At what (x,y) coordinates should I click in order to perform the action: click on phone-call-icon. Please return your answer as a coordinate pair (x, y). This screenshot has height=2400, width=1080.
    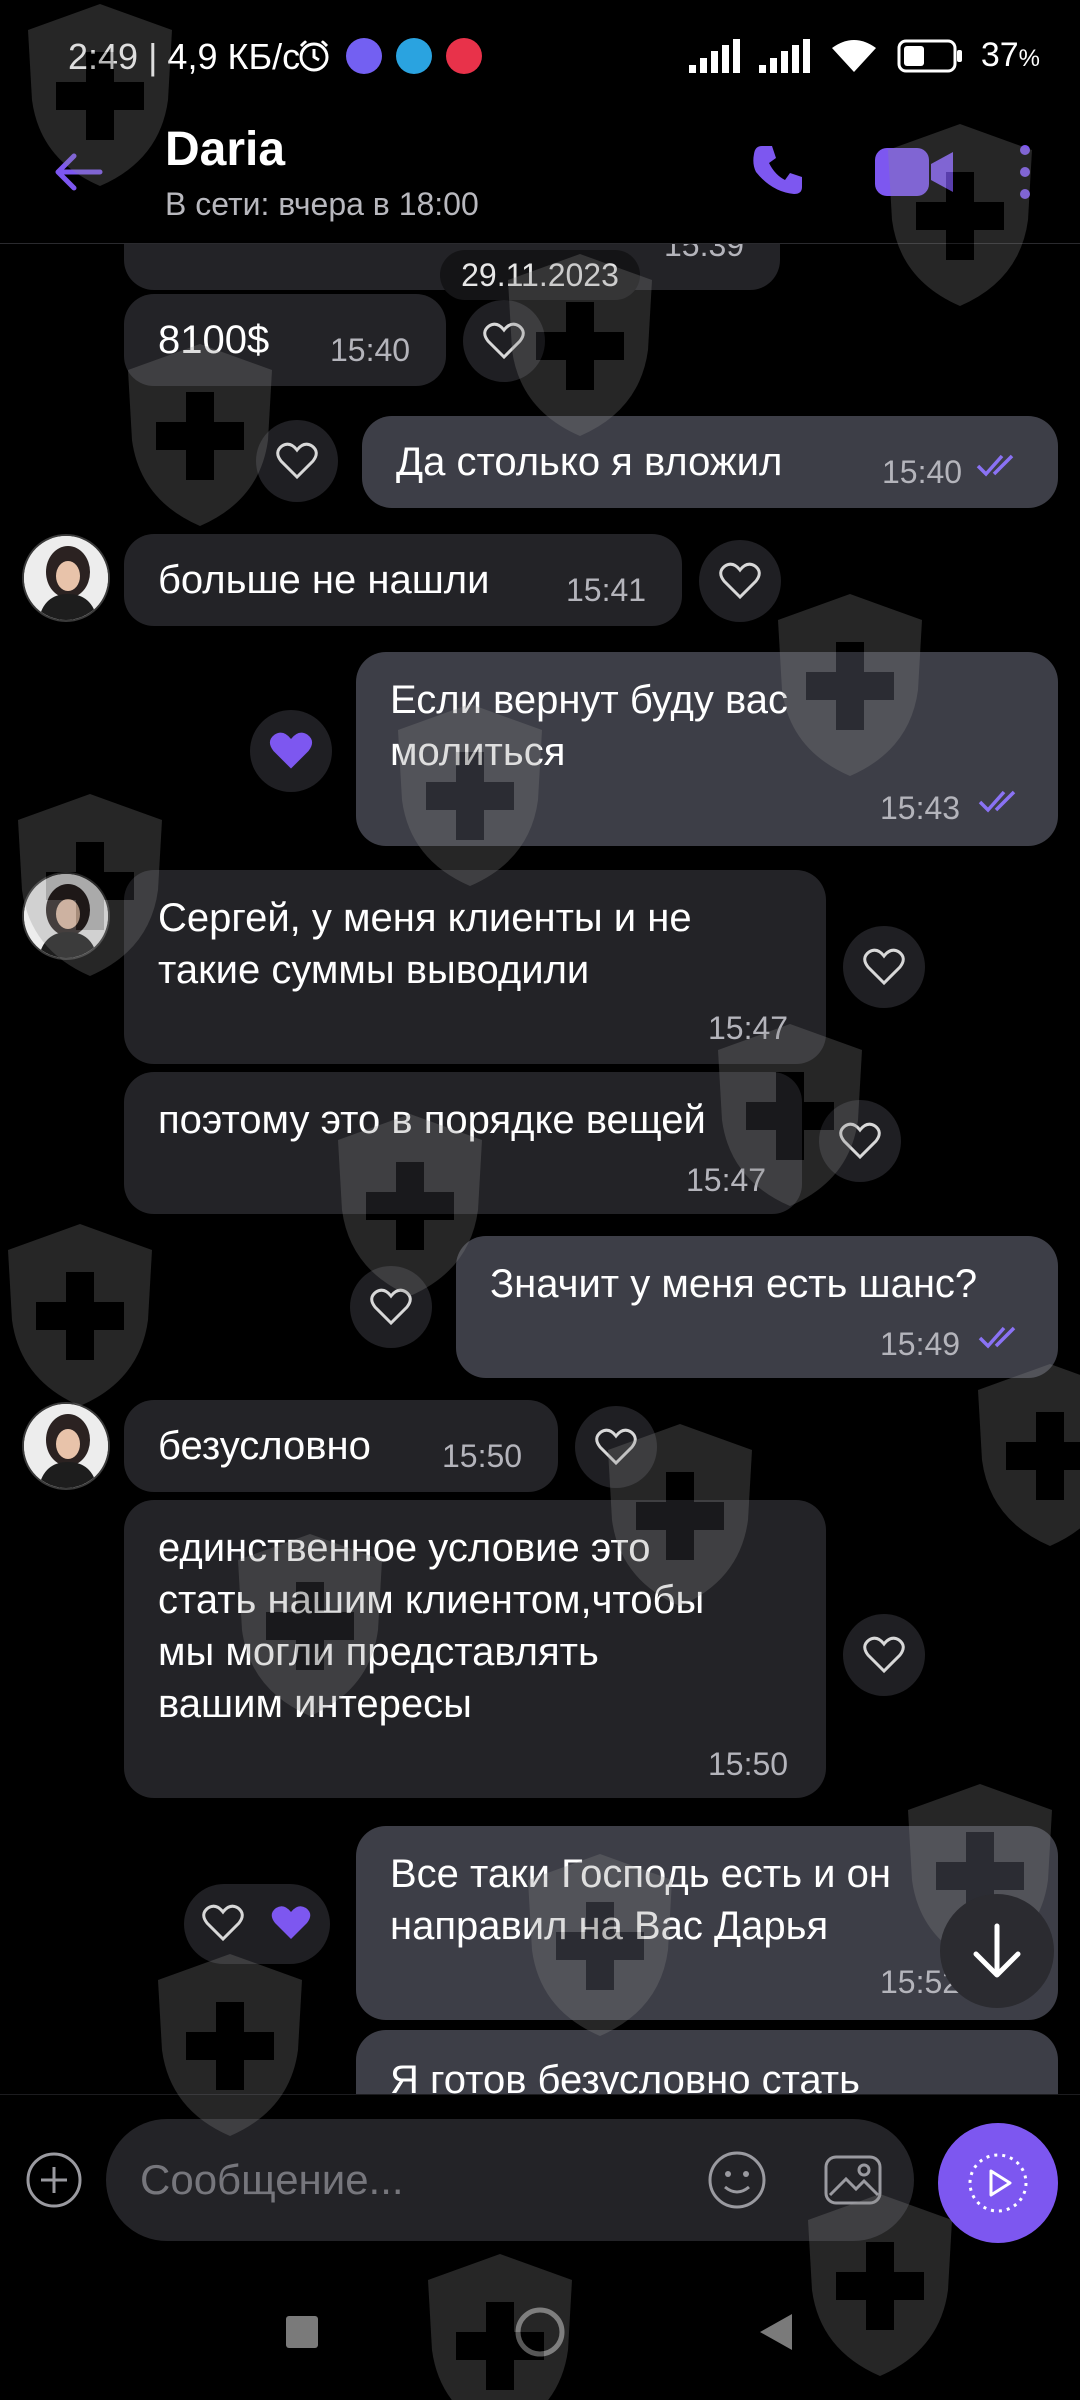
    Looking at the image, I should click on (778, 170).